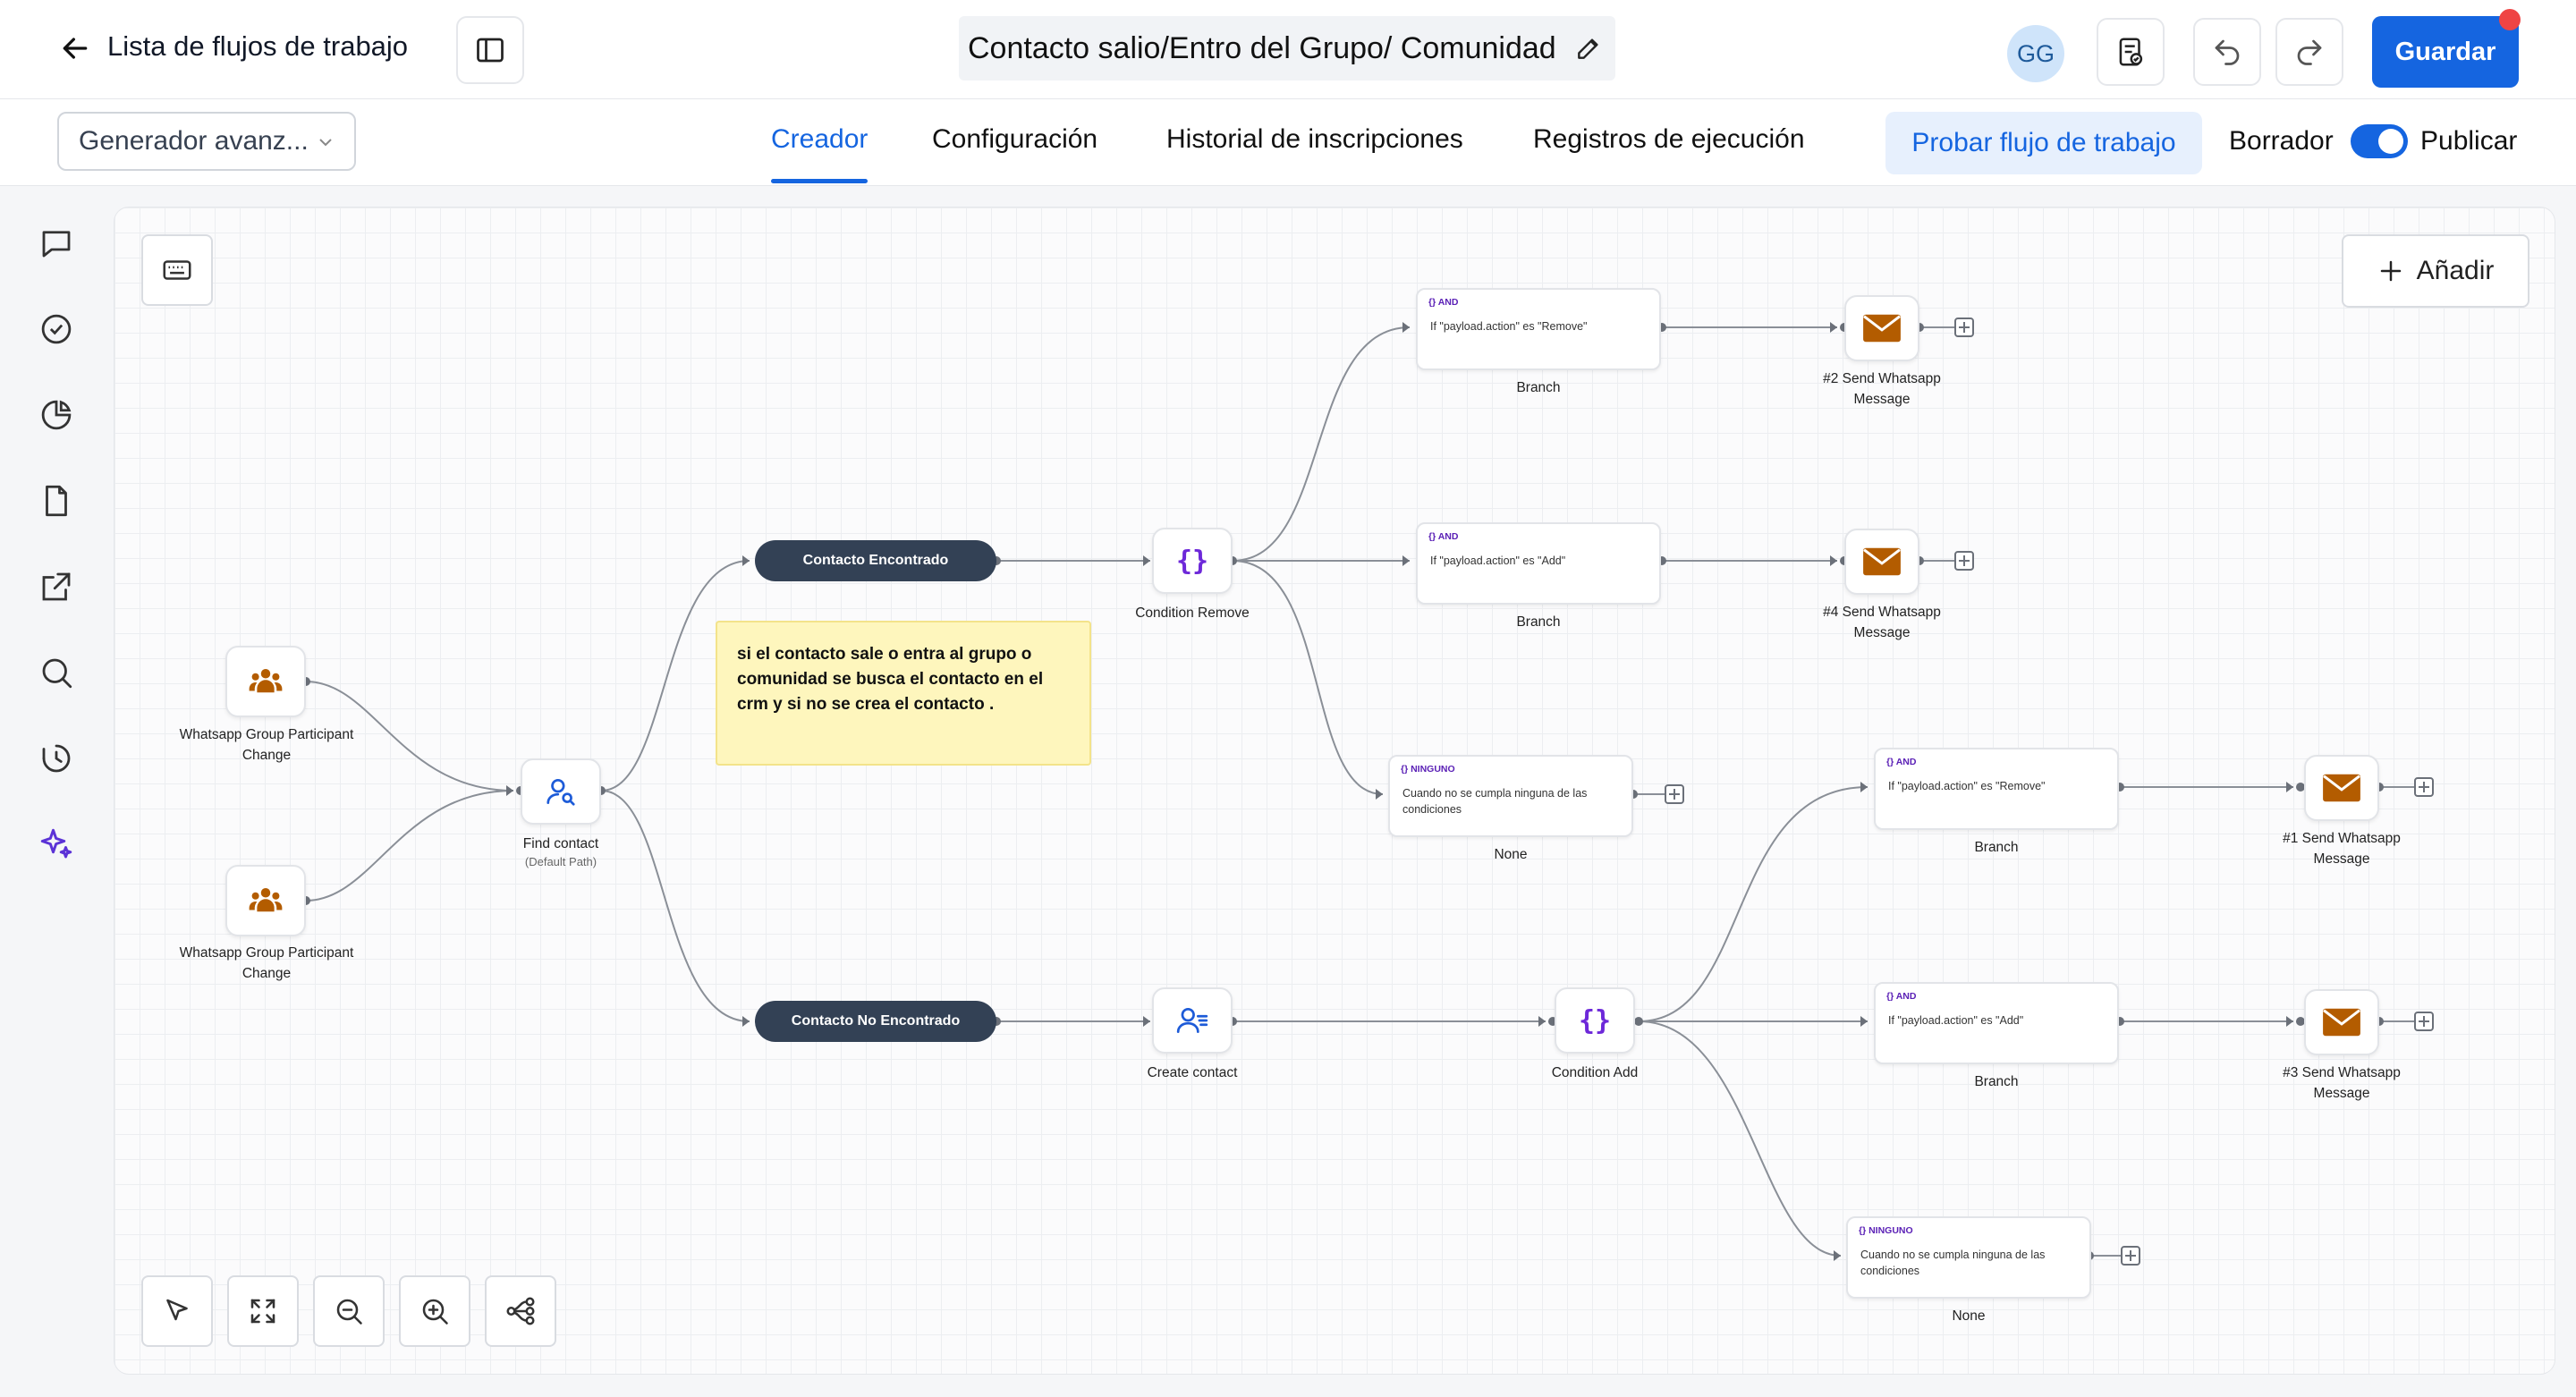  What do you see at coordinates (2445, 52) in the screenshot?
I see `save-button: Guardar` at bounding box center [2445, 52].